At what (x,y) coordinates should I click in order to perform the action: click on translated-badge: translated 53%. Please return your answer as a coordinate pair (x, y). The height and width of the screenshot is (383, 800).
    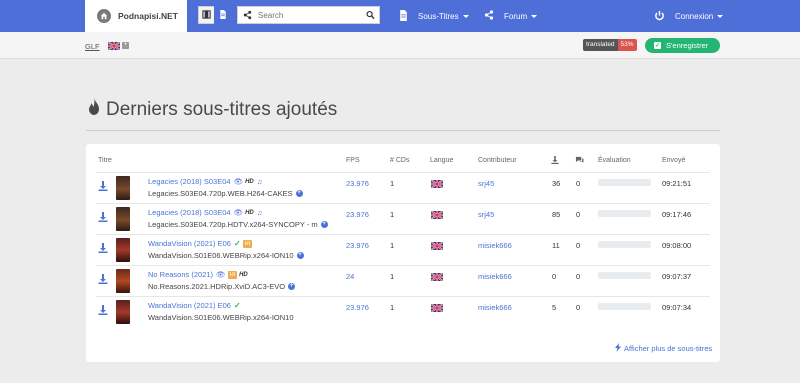
    Looking at the image, I should click on (610, 45).